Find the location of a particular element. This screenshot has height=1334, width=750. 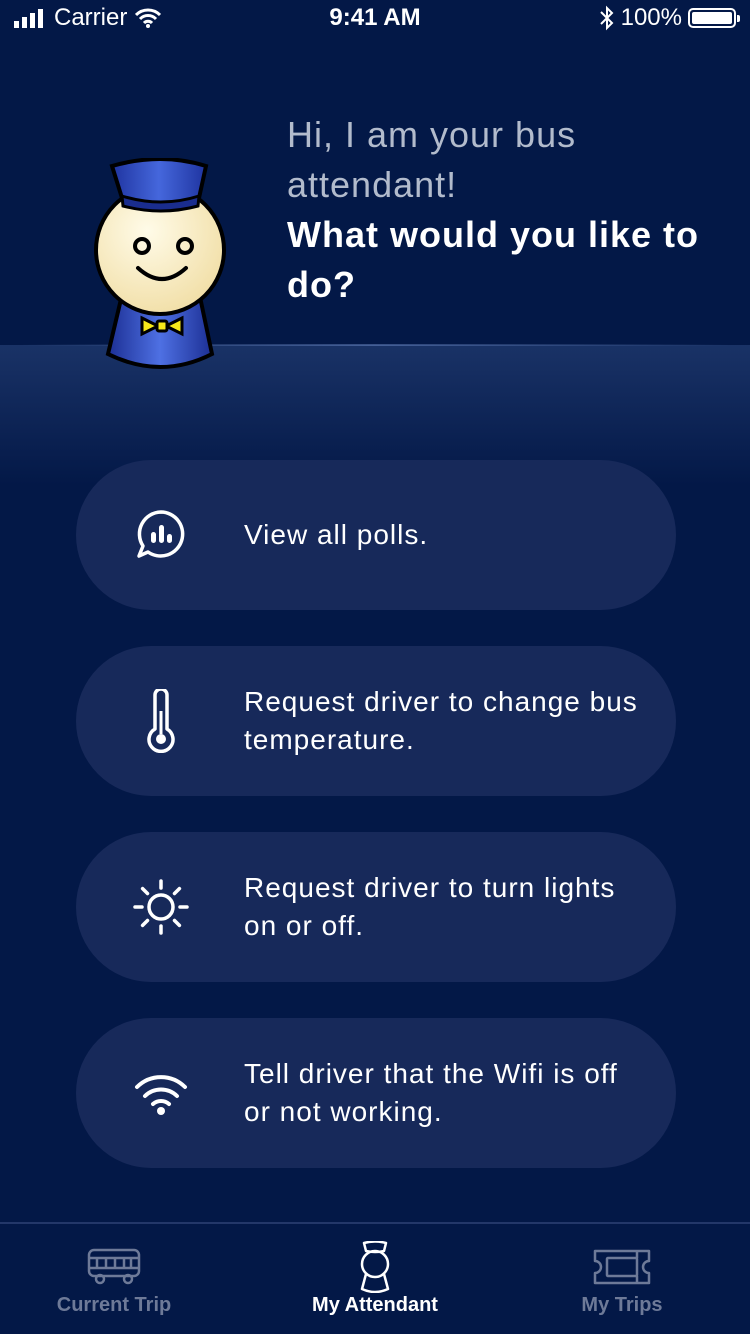

action-label: Request driver to turn lights on or off. is located at coordinates (430, 906).